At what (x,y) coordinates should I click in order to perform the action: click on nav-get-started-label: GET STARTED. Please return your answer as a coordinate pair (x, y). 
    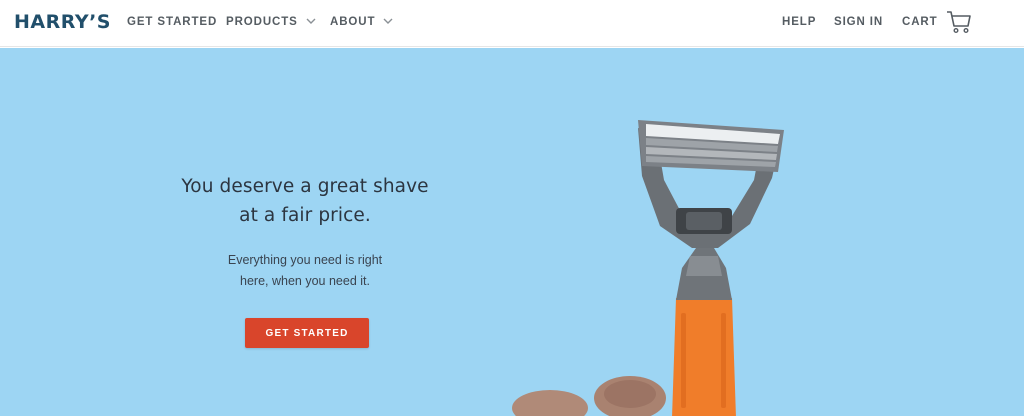
    Looking at the image, I should click on (172, 22).